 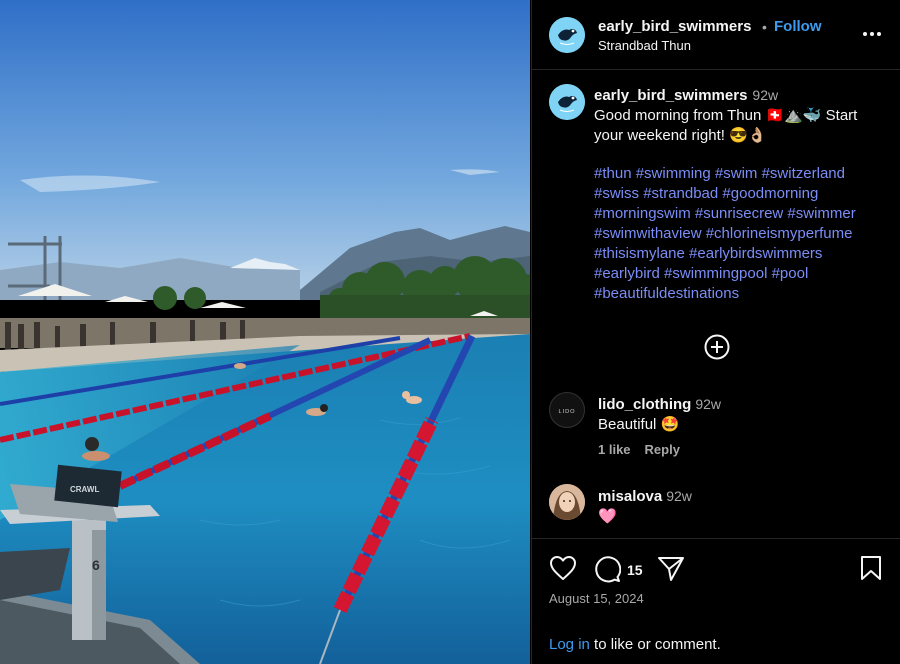 I want to click on hashtag: #earlybird, so click(x=627, y=273).